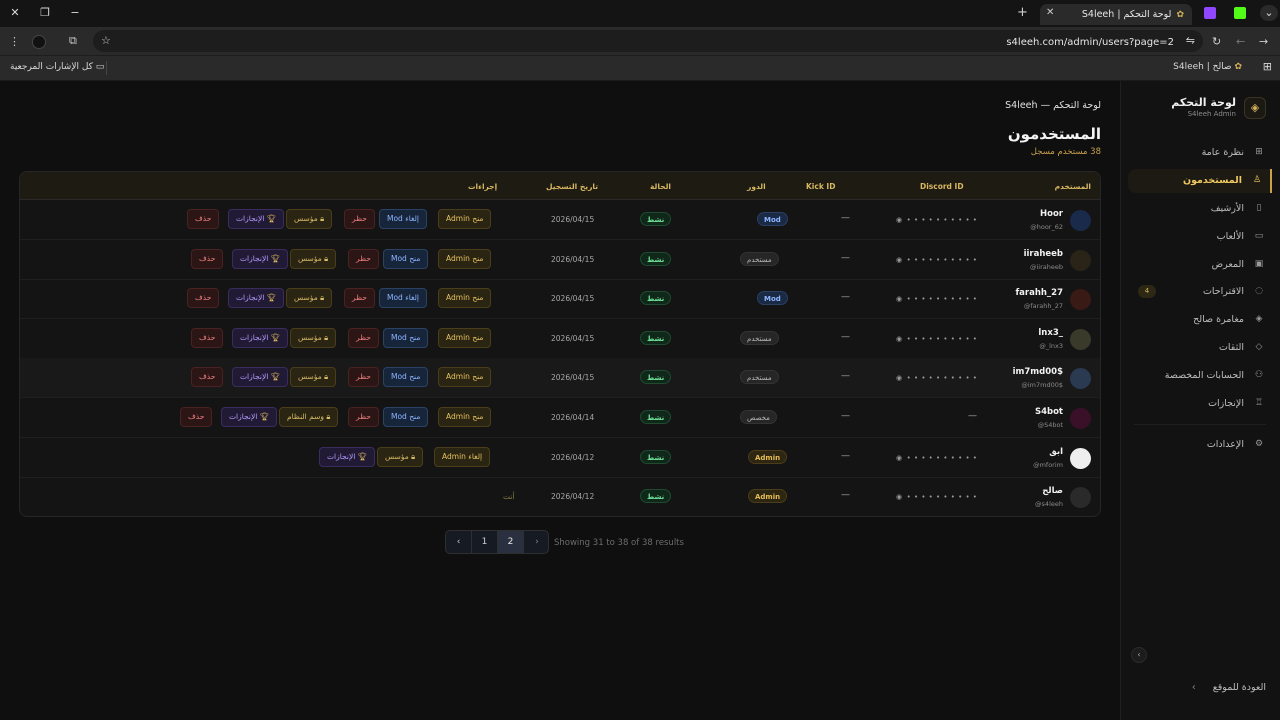 Image resolution: width=1280 pixels, height=720 pixels. Describe the element at coordinates (75, 12) in the screenshot. I see `minimize-window-icon: −` at that location.